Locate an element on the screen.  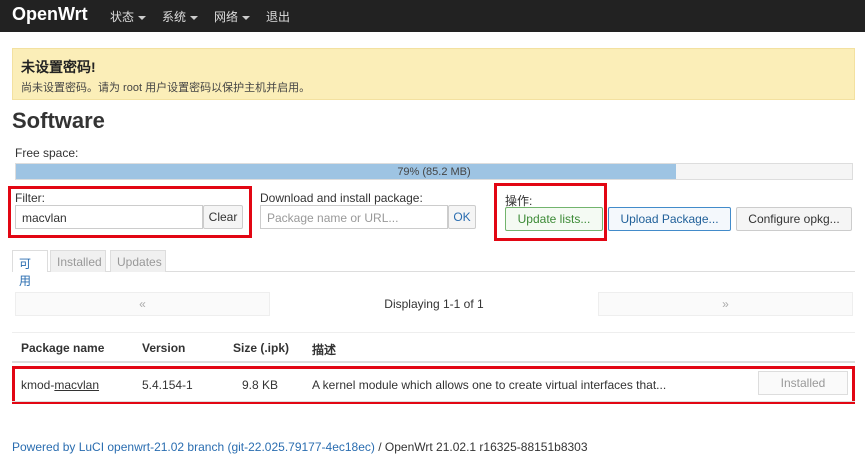
package-name: kmod-macvlan is located at coordinates (60, 385).